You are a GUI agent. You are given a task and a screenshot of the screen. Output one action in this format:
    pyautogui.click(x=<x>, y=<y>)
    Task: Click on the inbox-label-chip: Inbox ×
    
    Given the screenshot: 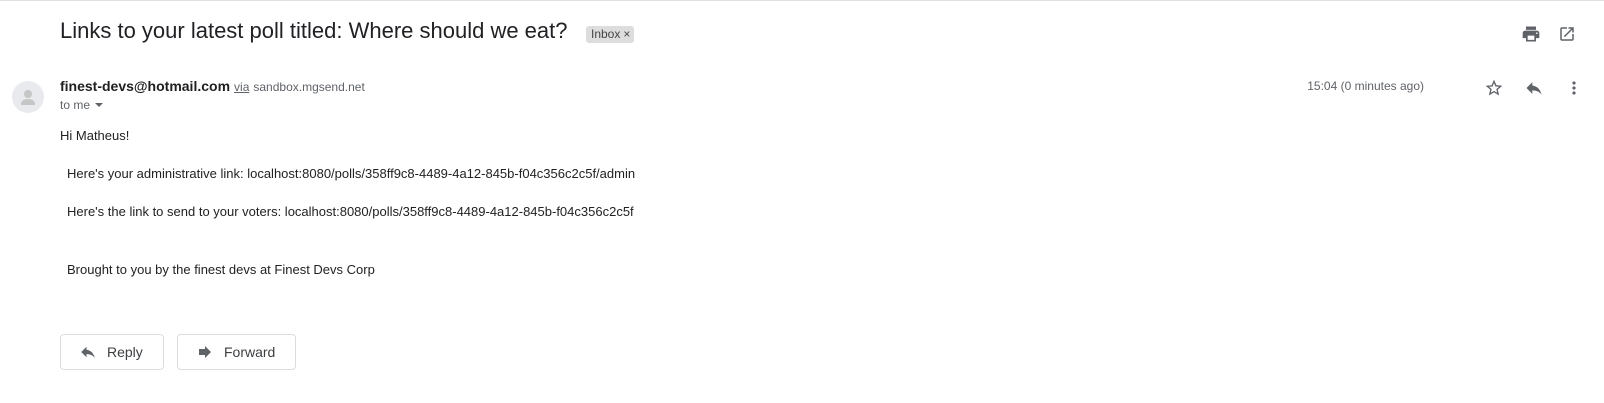 What is the action you would take?
    pyautogui.click(x=610, y=34)
    